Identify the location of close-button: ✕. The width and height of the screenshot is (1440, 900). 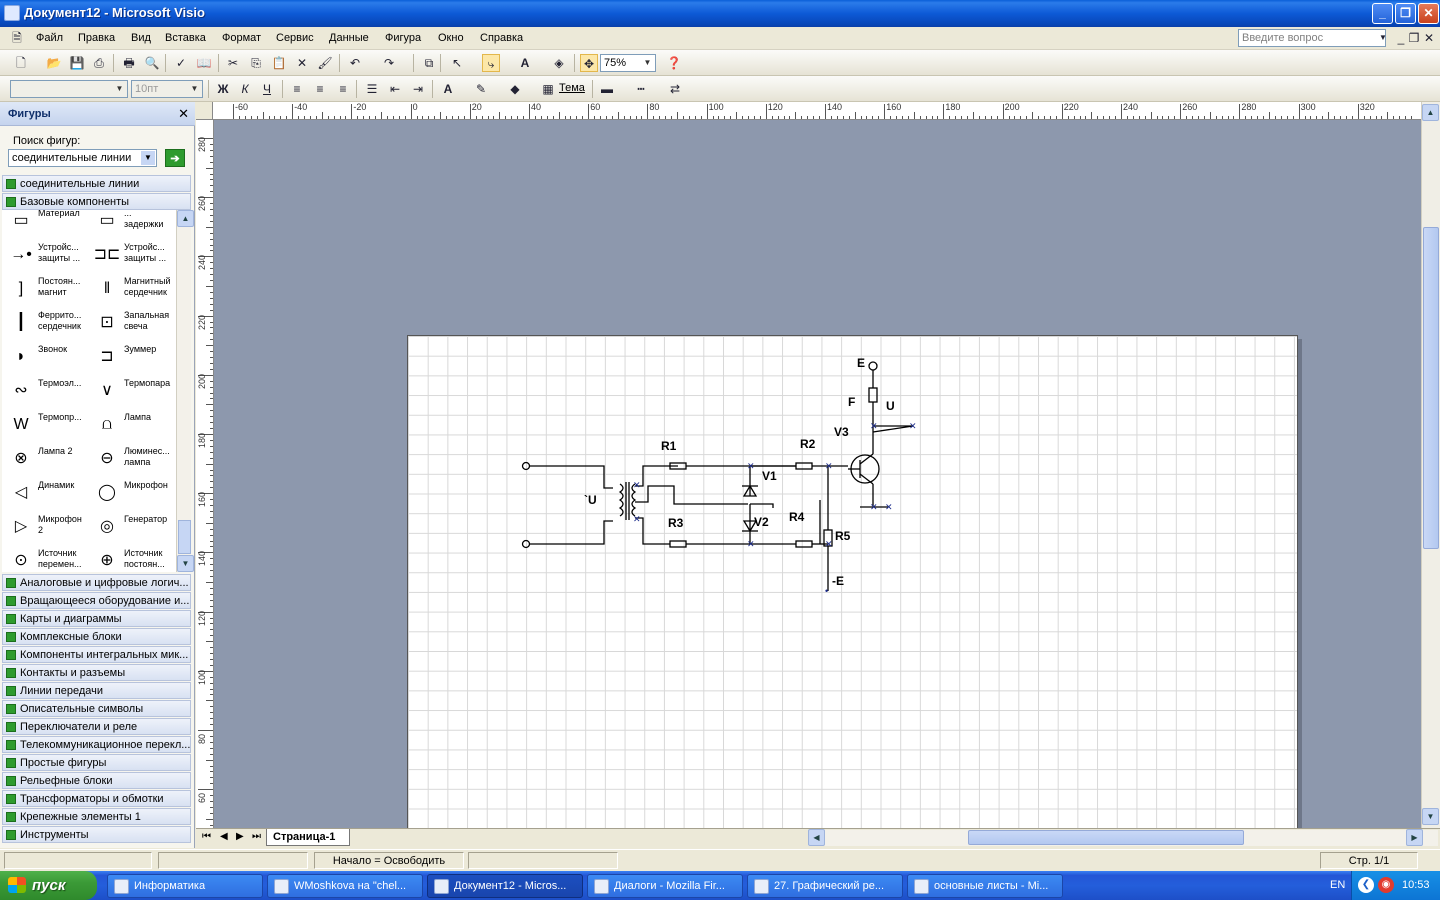
(1428, 13).